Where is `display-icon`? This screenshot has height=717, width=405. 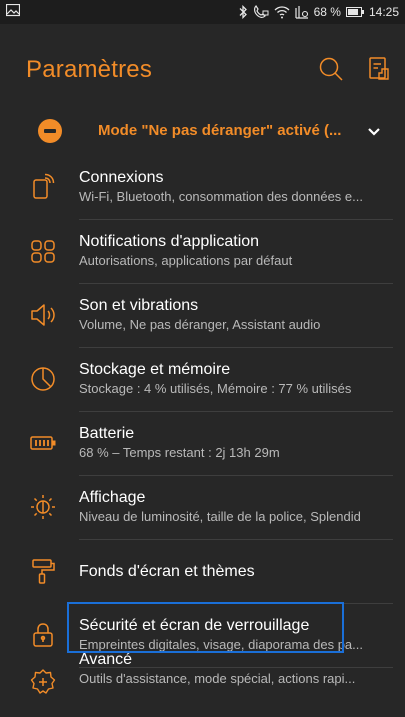
display-icon is located at coordinates (43, 507).